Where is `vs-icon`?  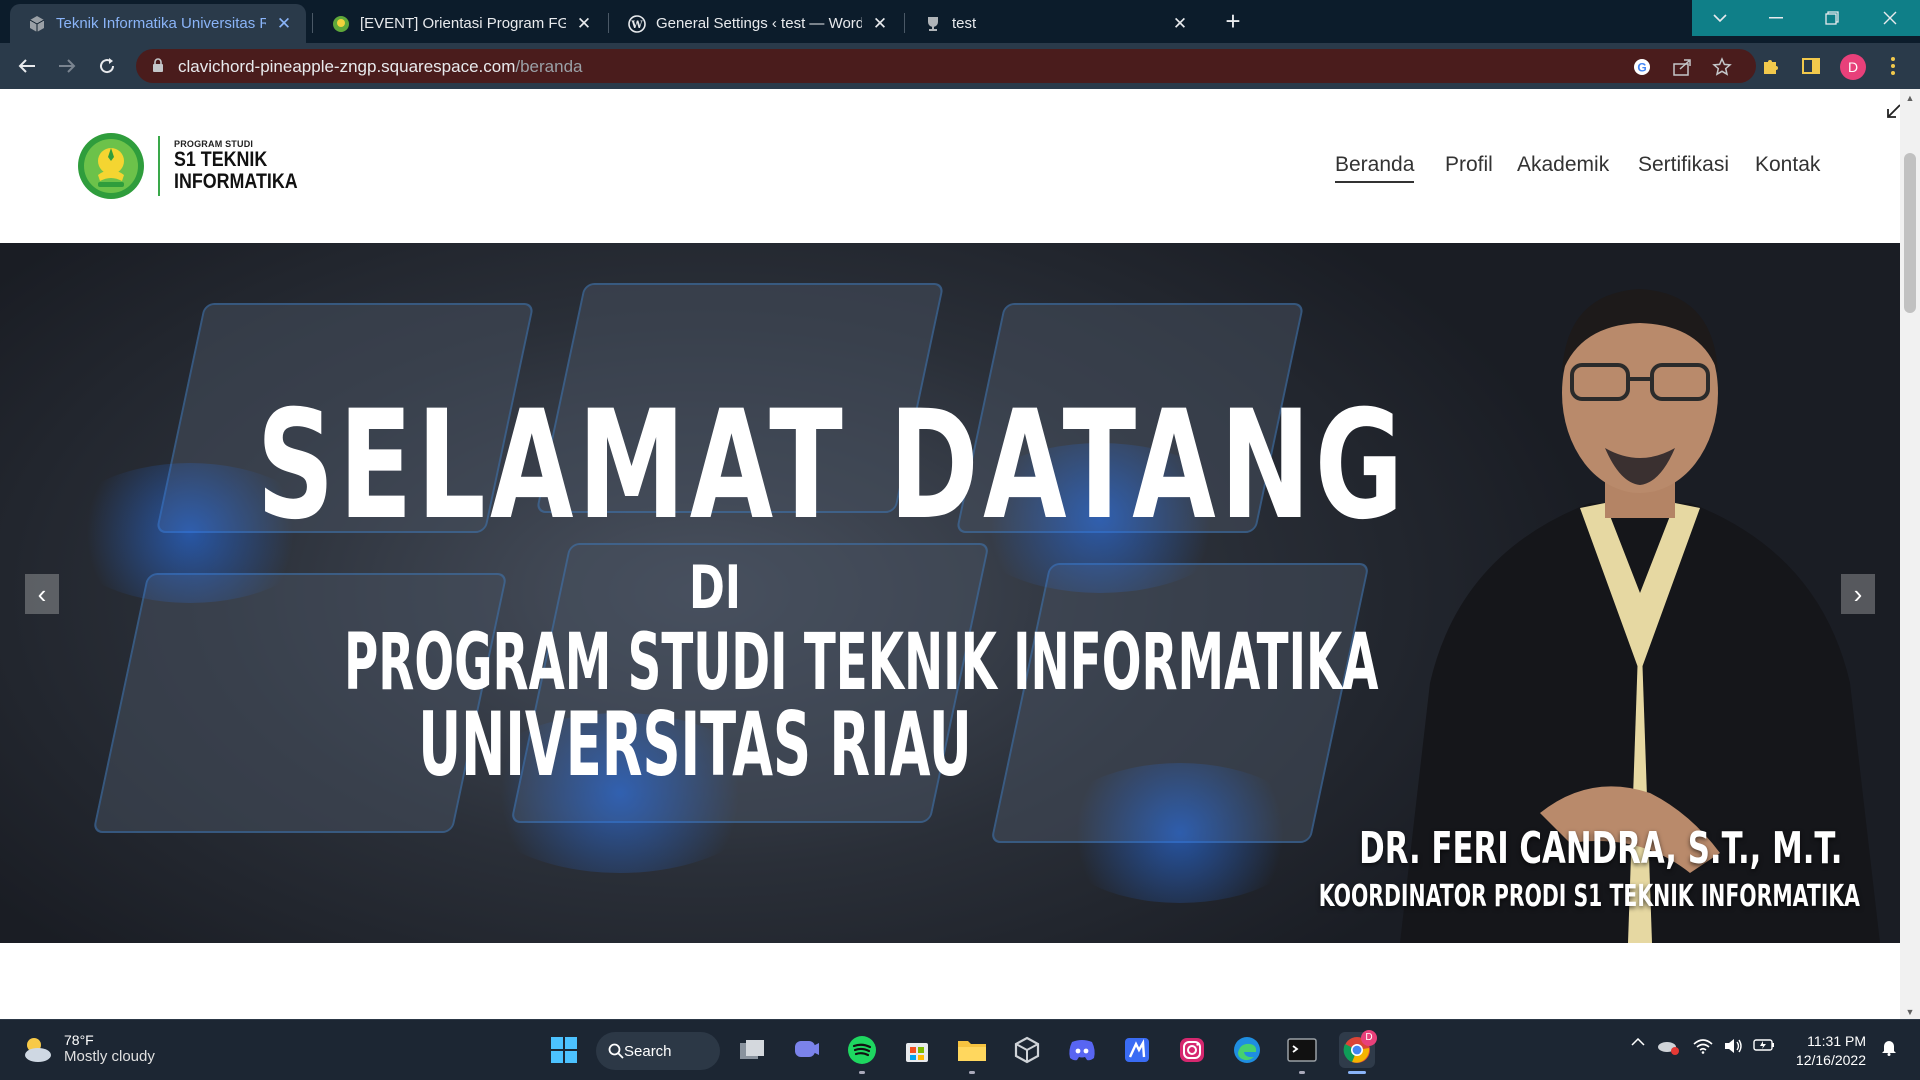
vs-icon is located at coordinates (1137, 1050).